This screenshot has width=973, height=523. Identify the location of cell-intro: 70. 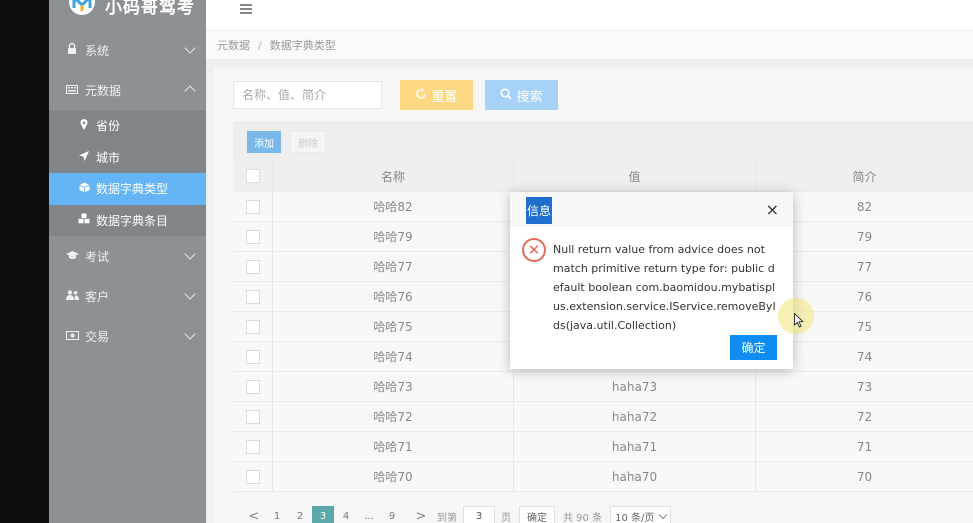
(864, 476).